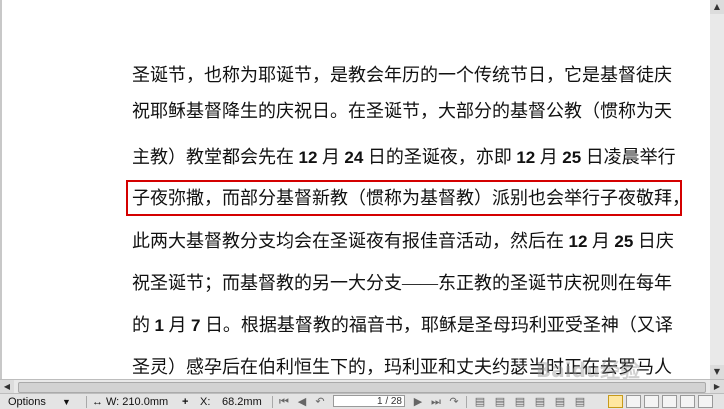 The width and height of the screenshot is (724, 409). What do you see at coordinates (1, 189) in the screenshot?
I see `page-edge` at bounding box center [1, 189].